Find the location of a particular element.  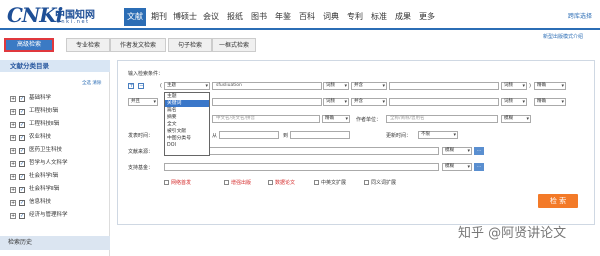

remove-row-icon: − is located at coordinates (141, 86).